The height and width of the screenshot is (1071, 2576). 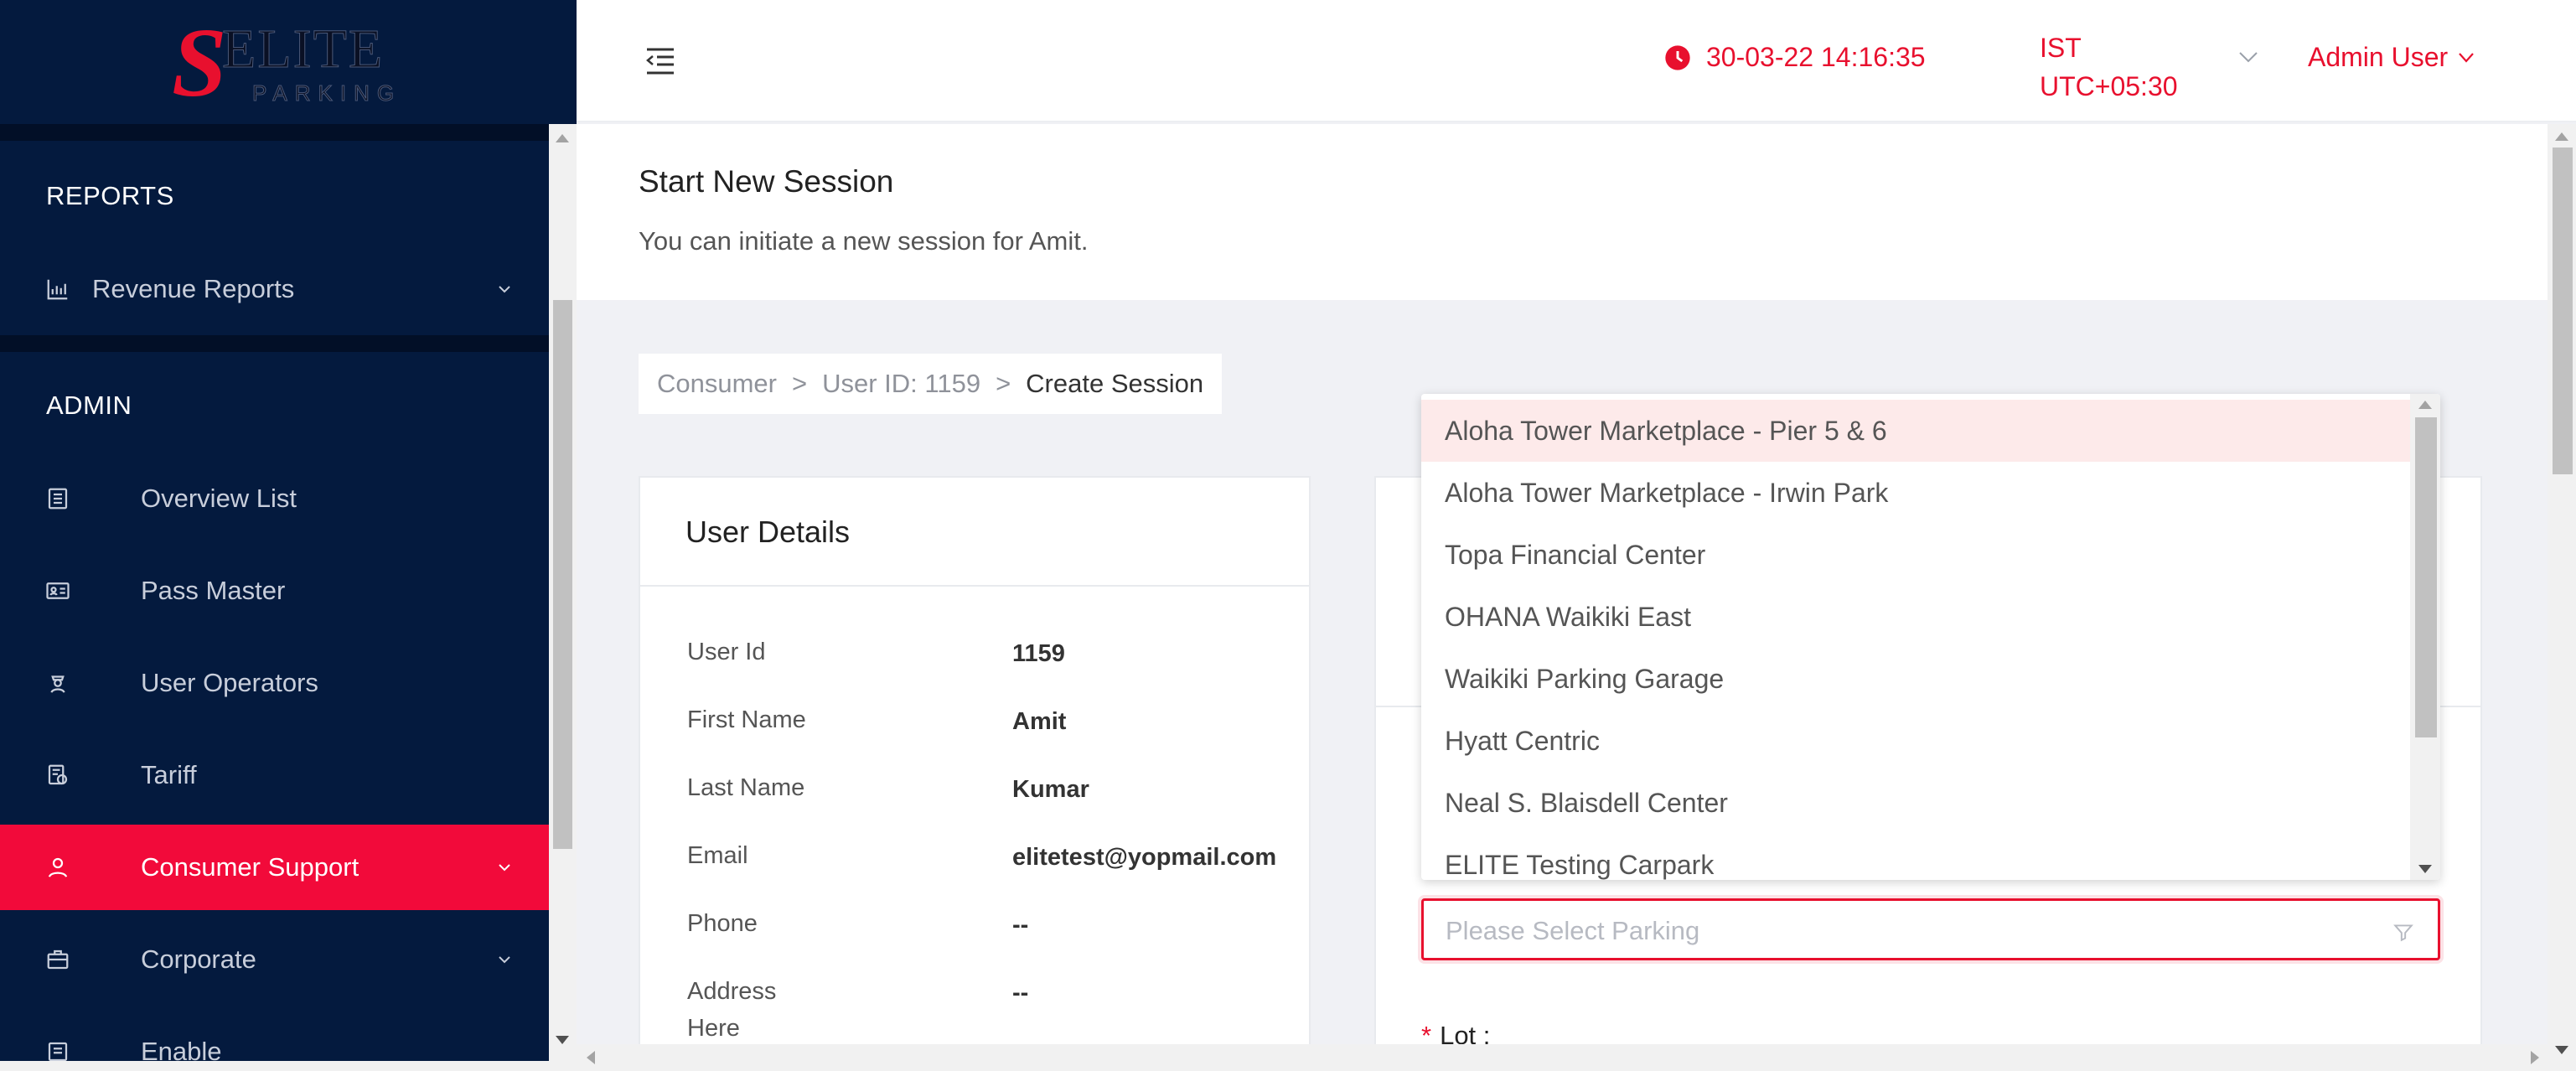 What do you see at coordinates (766, 181) in the screenshot?
I see `page-title: Start New Session` at bounding box center [766, 181].